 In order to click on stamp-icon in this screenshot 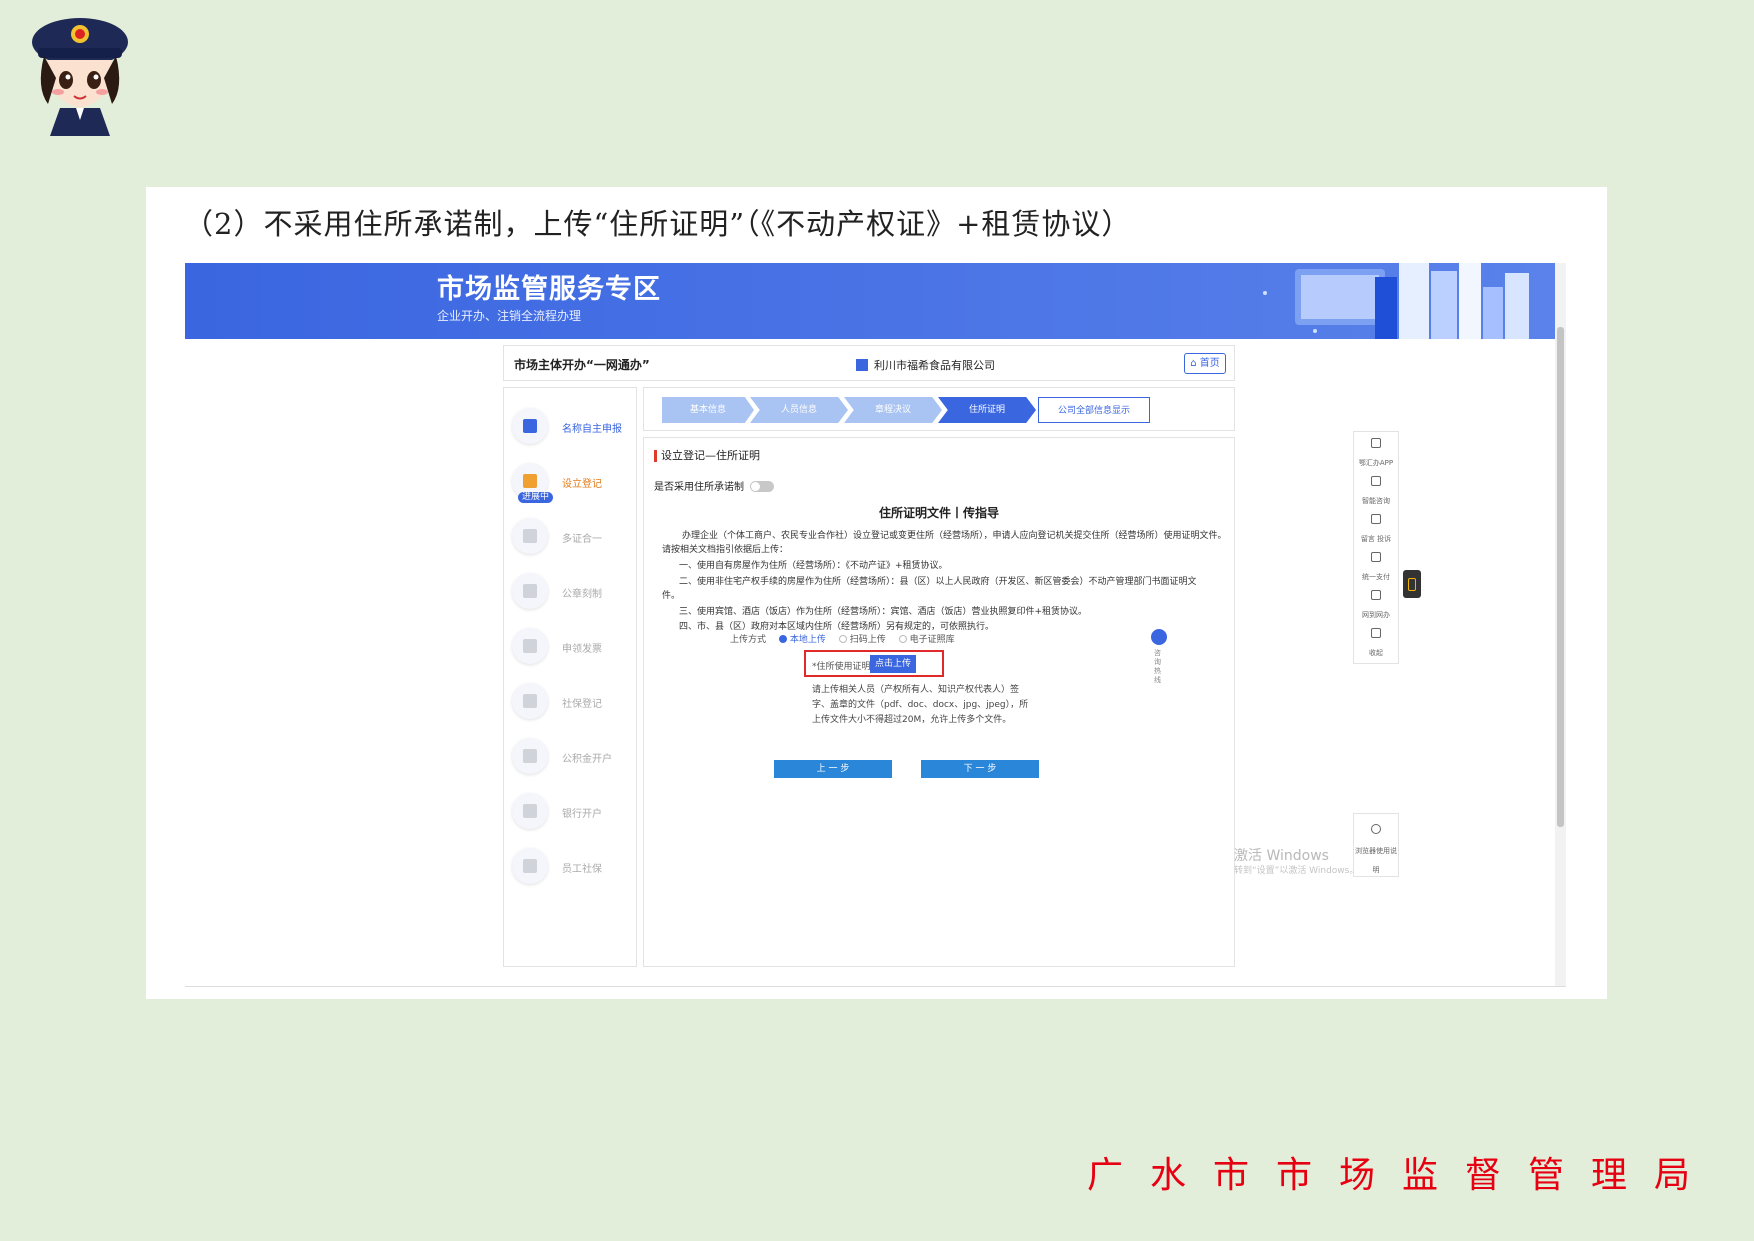, I will do `click(530, 591)`.